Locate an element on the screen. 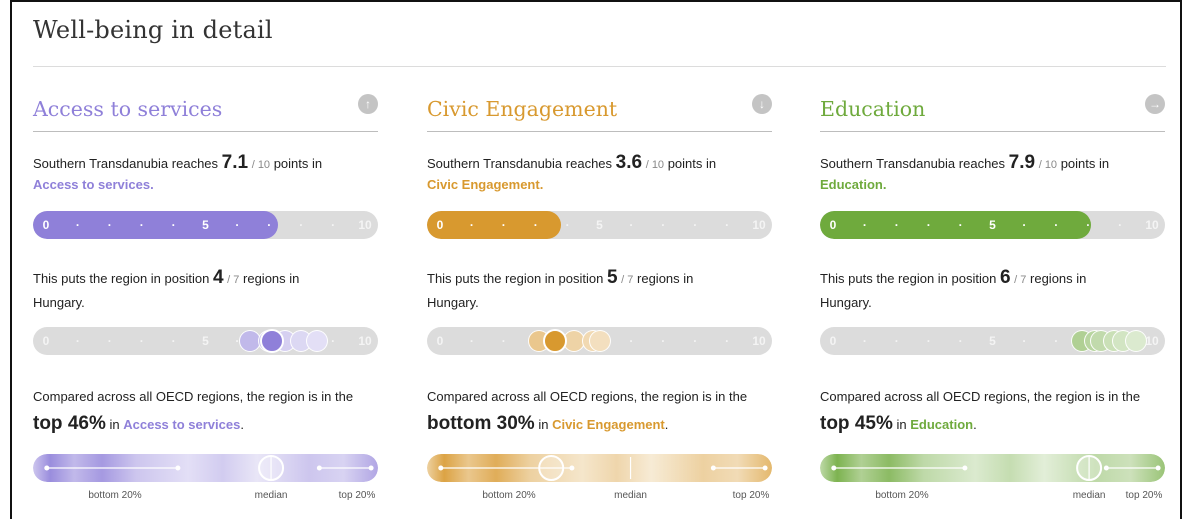 The width and height of the screenshot is (1182, 519). rank-suffix: regions in is located at coordinates (271, 278).